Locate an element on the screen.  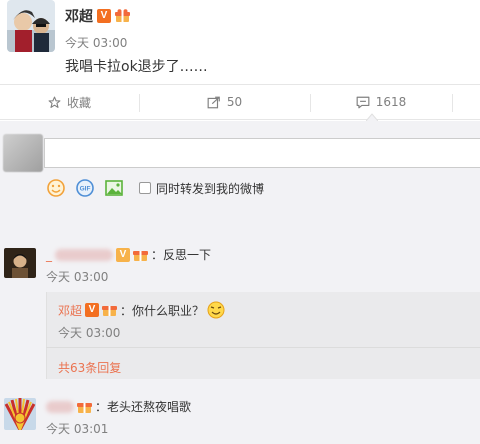
active-tab-caret-icon is located at coordinates (372, 117).